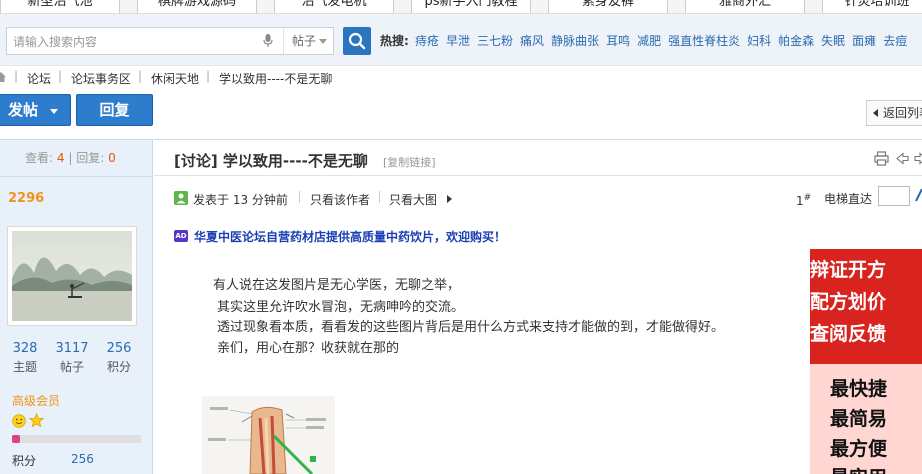  Describe the element at coordinates (170, 41) in the screenshot. I see `search-box: 请输入搜索内容 帖子` at that location.